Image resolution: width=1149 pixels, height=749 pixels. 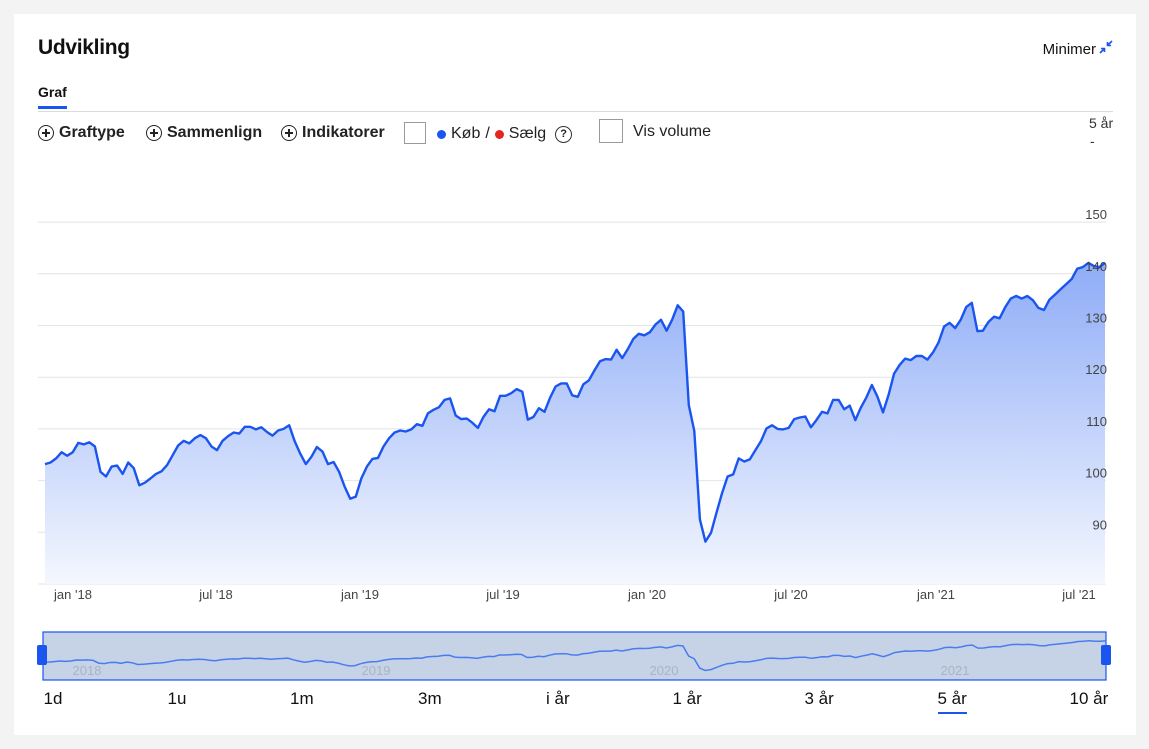 What do you see at coordinates (1078, 594) in the screenshot?
I see `x-tick-label: jul '21` at bounding box center [1078, 594].